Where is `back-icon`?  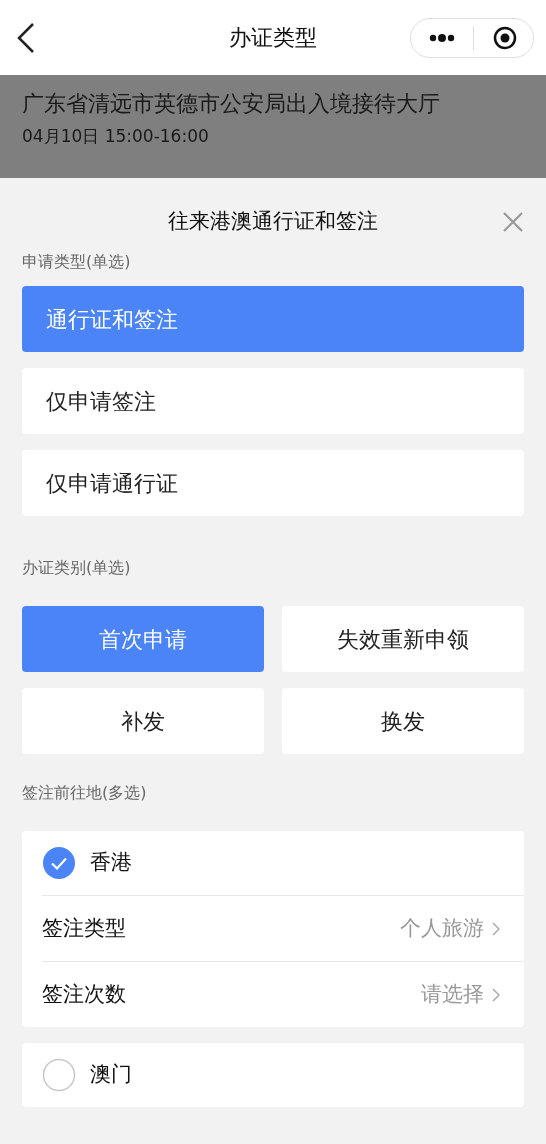
back-icon is located at coordinates (26, 37).